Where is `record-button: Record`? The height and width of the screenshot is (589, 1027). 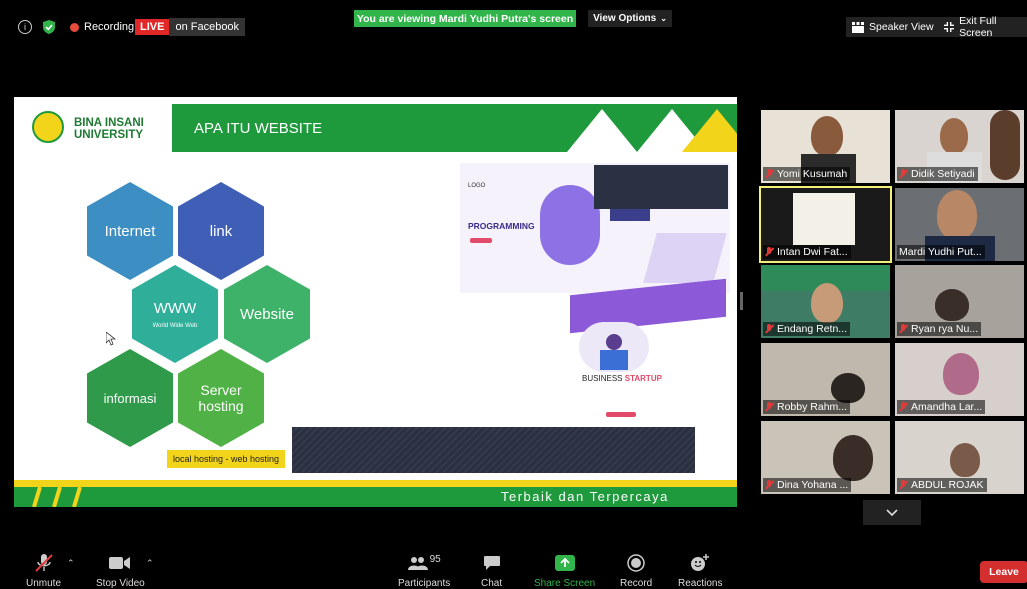 record-button: Record is located at coordinates (636, 571).